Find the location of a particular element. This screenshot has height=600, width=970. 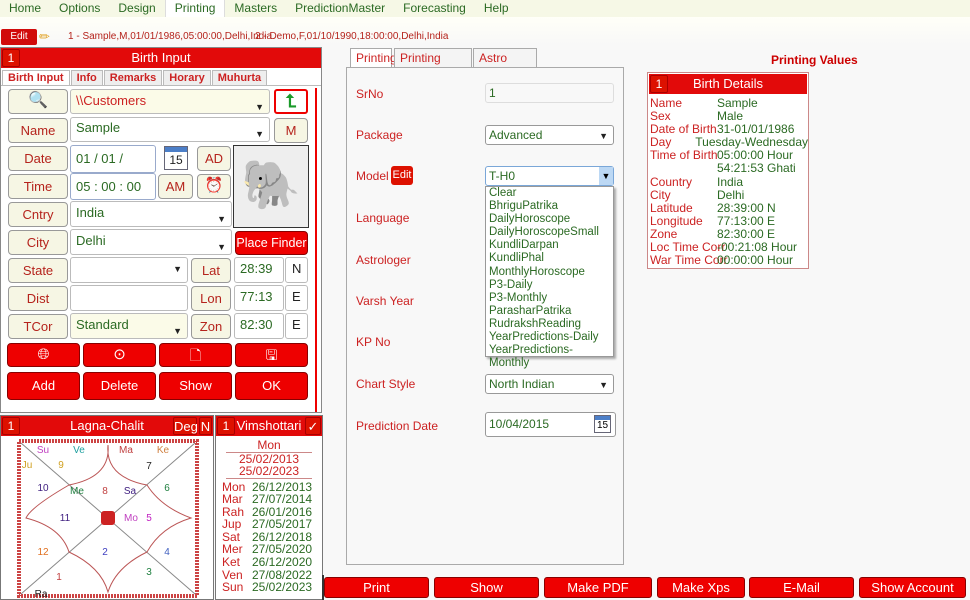

save-disk-icon: 🖫 is located at coordinates (271, 355).